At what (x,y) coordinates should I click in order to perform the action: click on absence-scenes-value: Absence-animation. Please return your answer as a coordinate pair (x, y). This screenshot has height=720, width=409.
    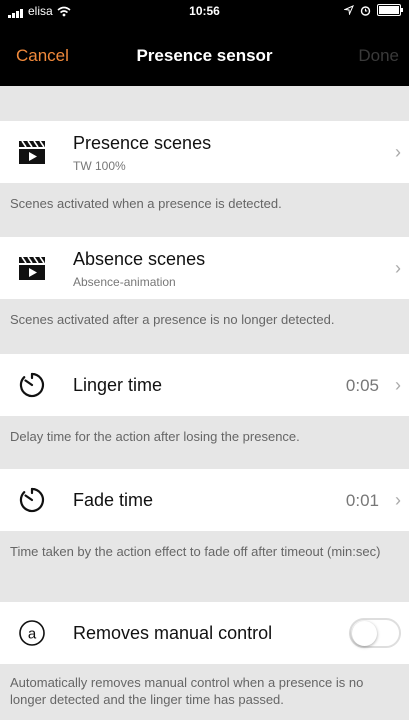
    Looking at the image, I should click on (124, 282).